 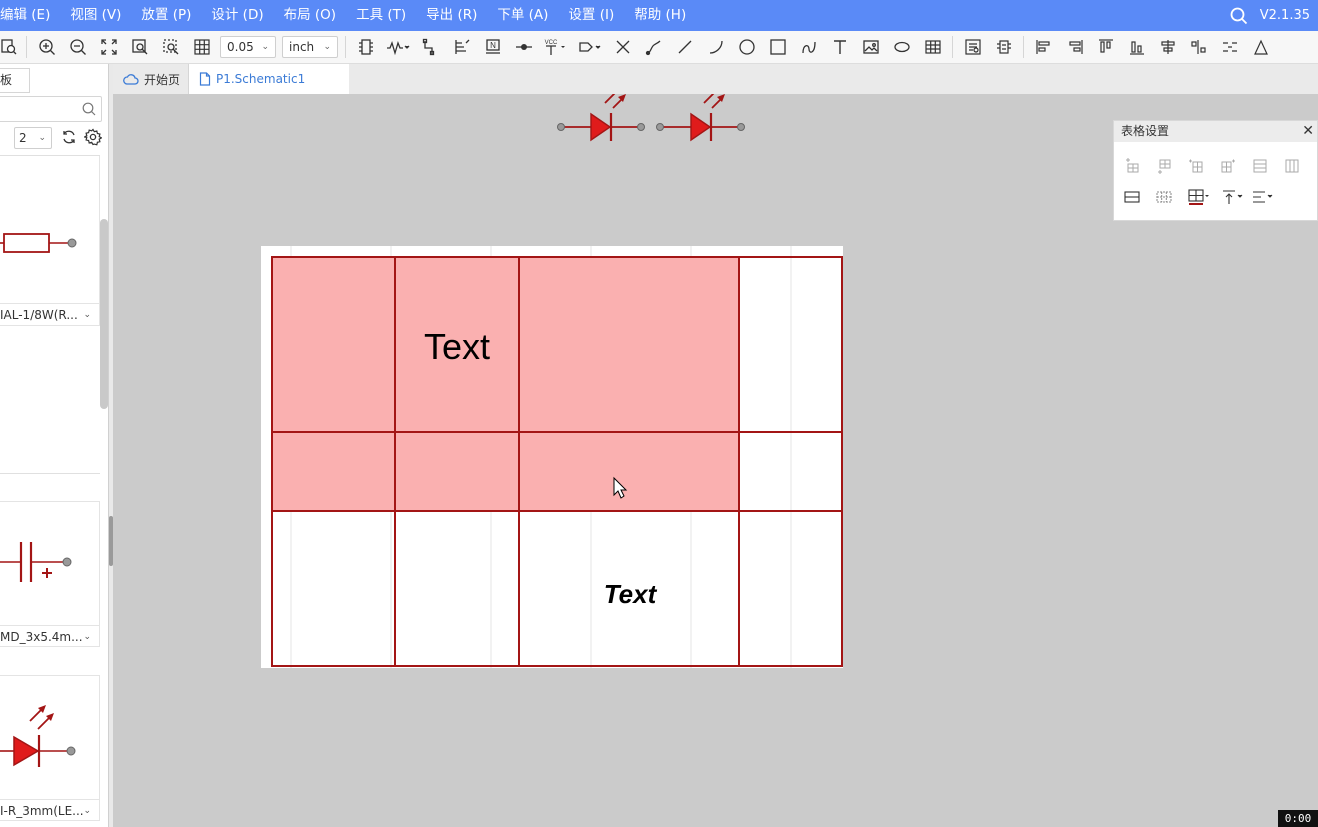 I want to click on align-right-icon, so click(x=1074, y=47).